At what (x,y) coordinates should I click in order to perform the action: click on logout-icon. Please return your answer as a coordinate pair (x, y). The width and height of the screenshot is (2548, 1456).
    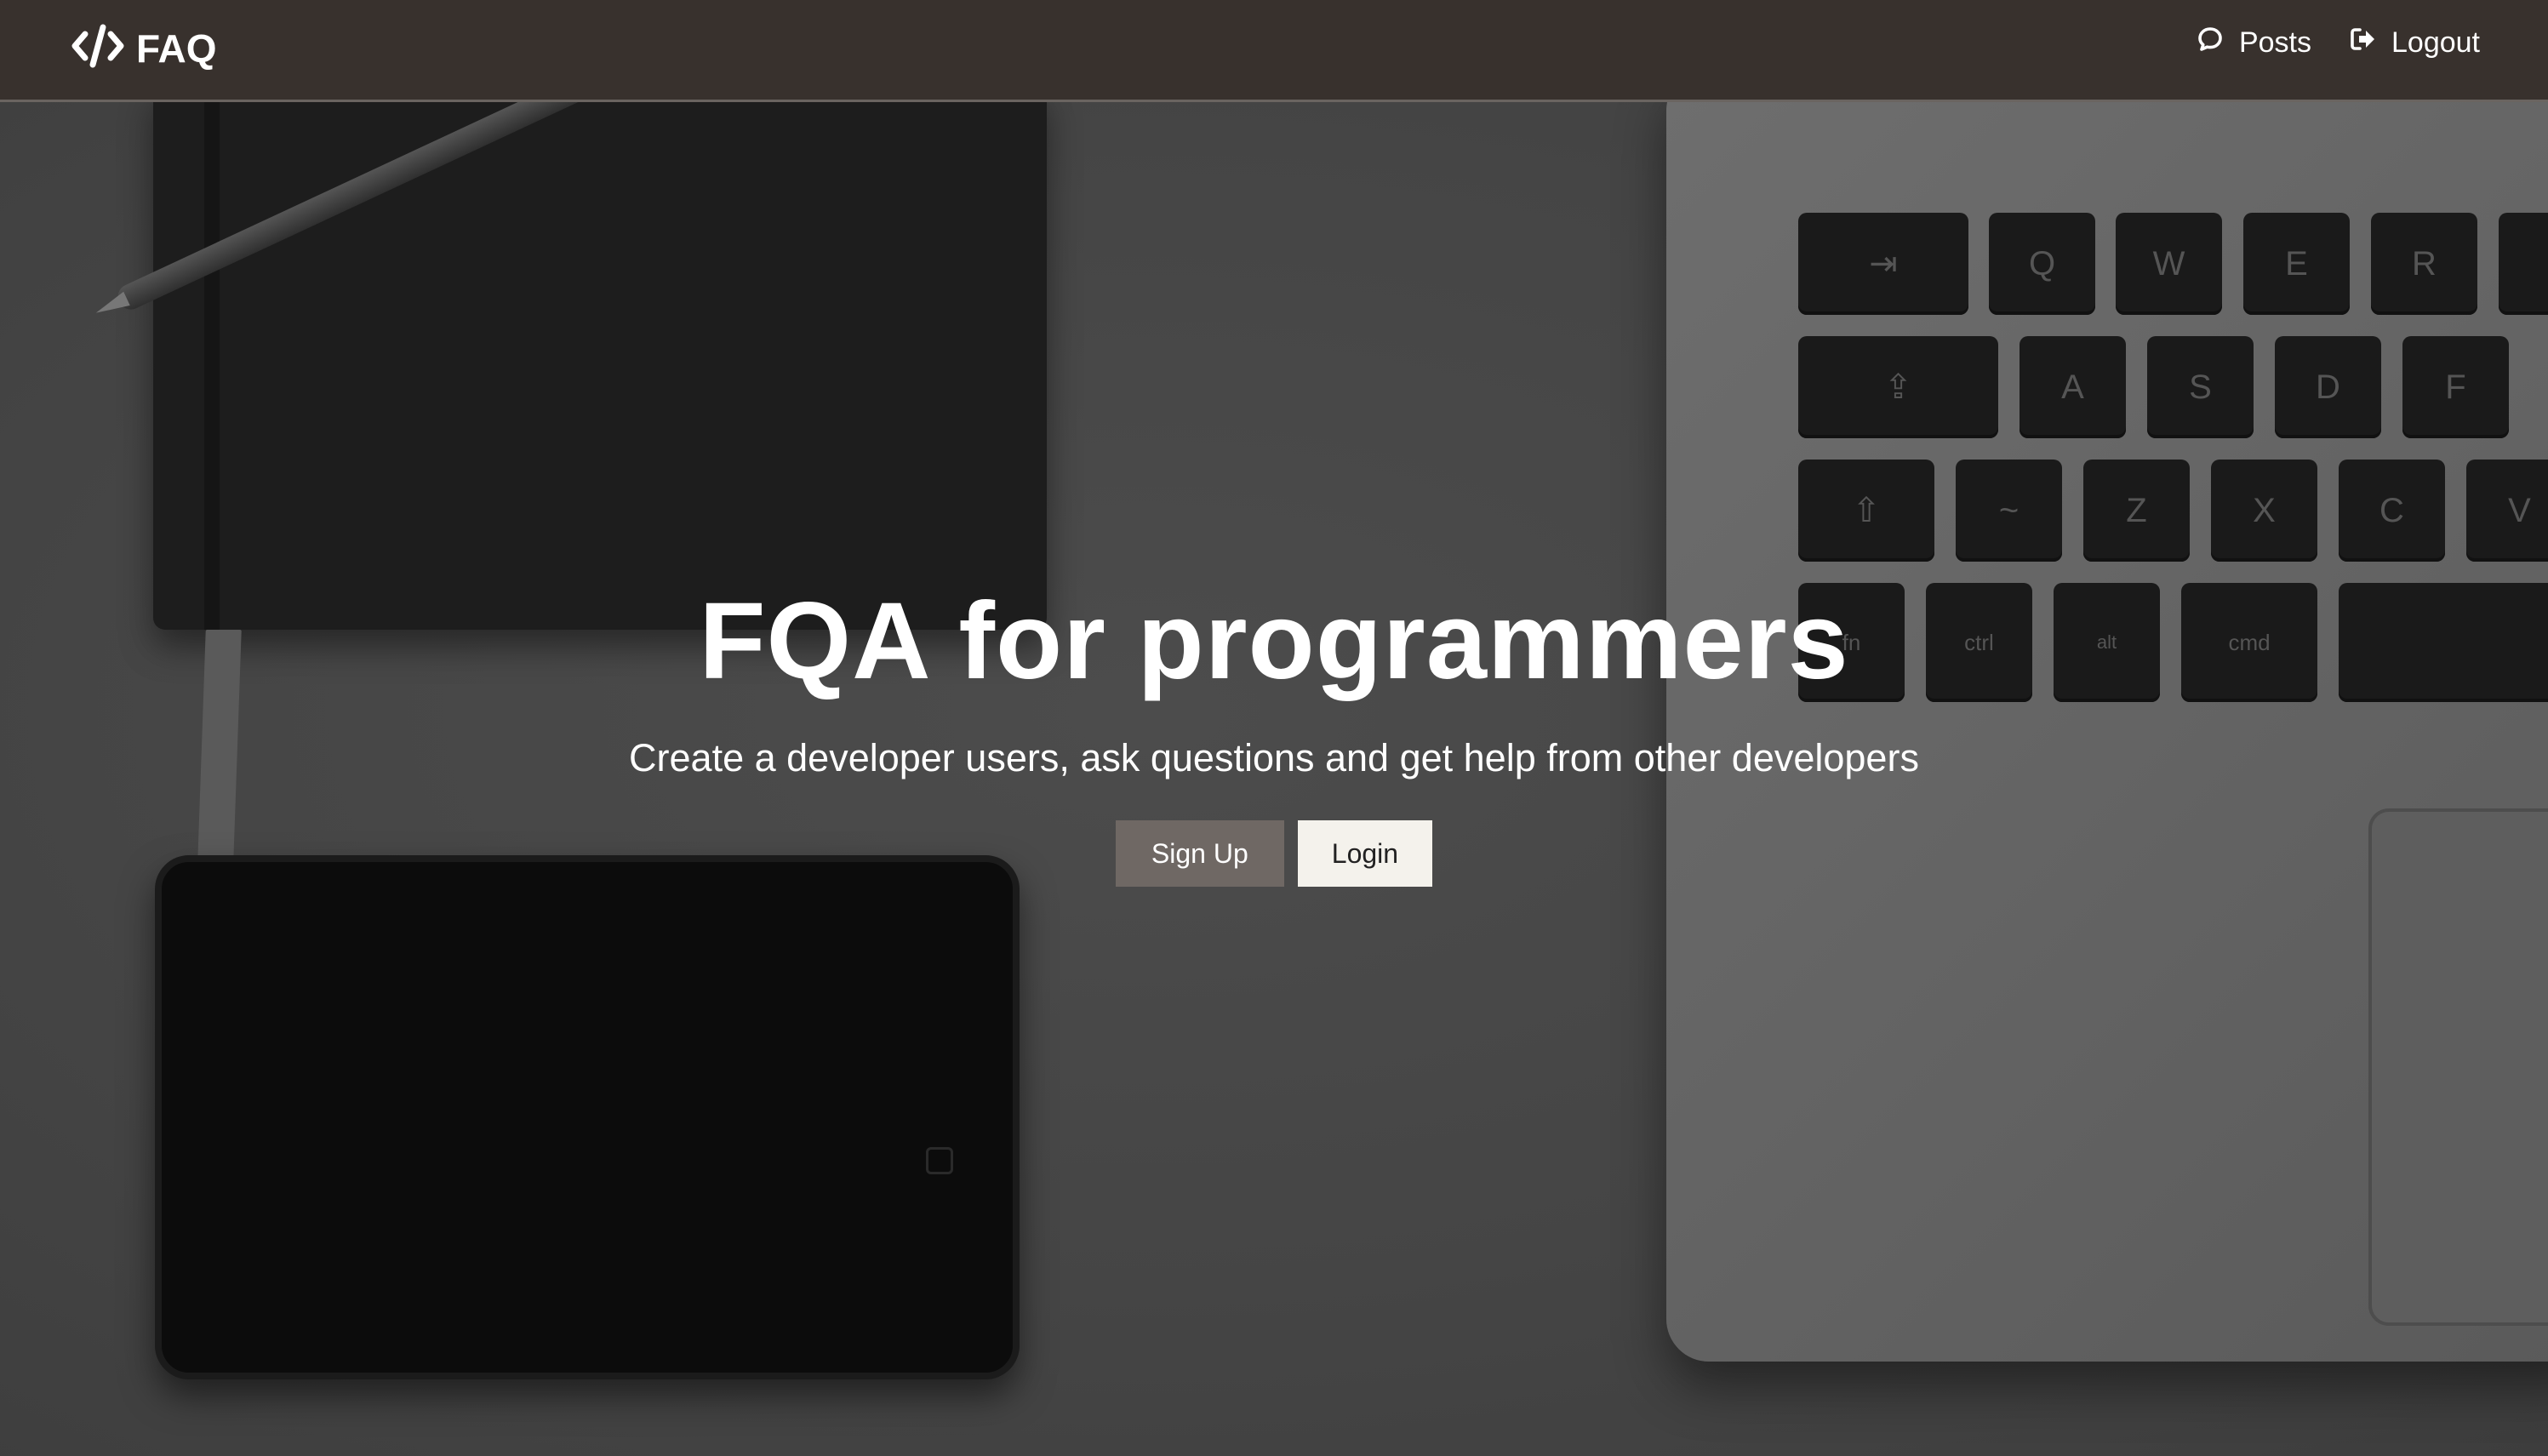
    Looking at the image, I should click on (2370, 43).